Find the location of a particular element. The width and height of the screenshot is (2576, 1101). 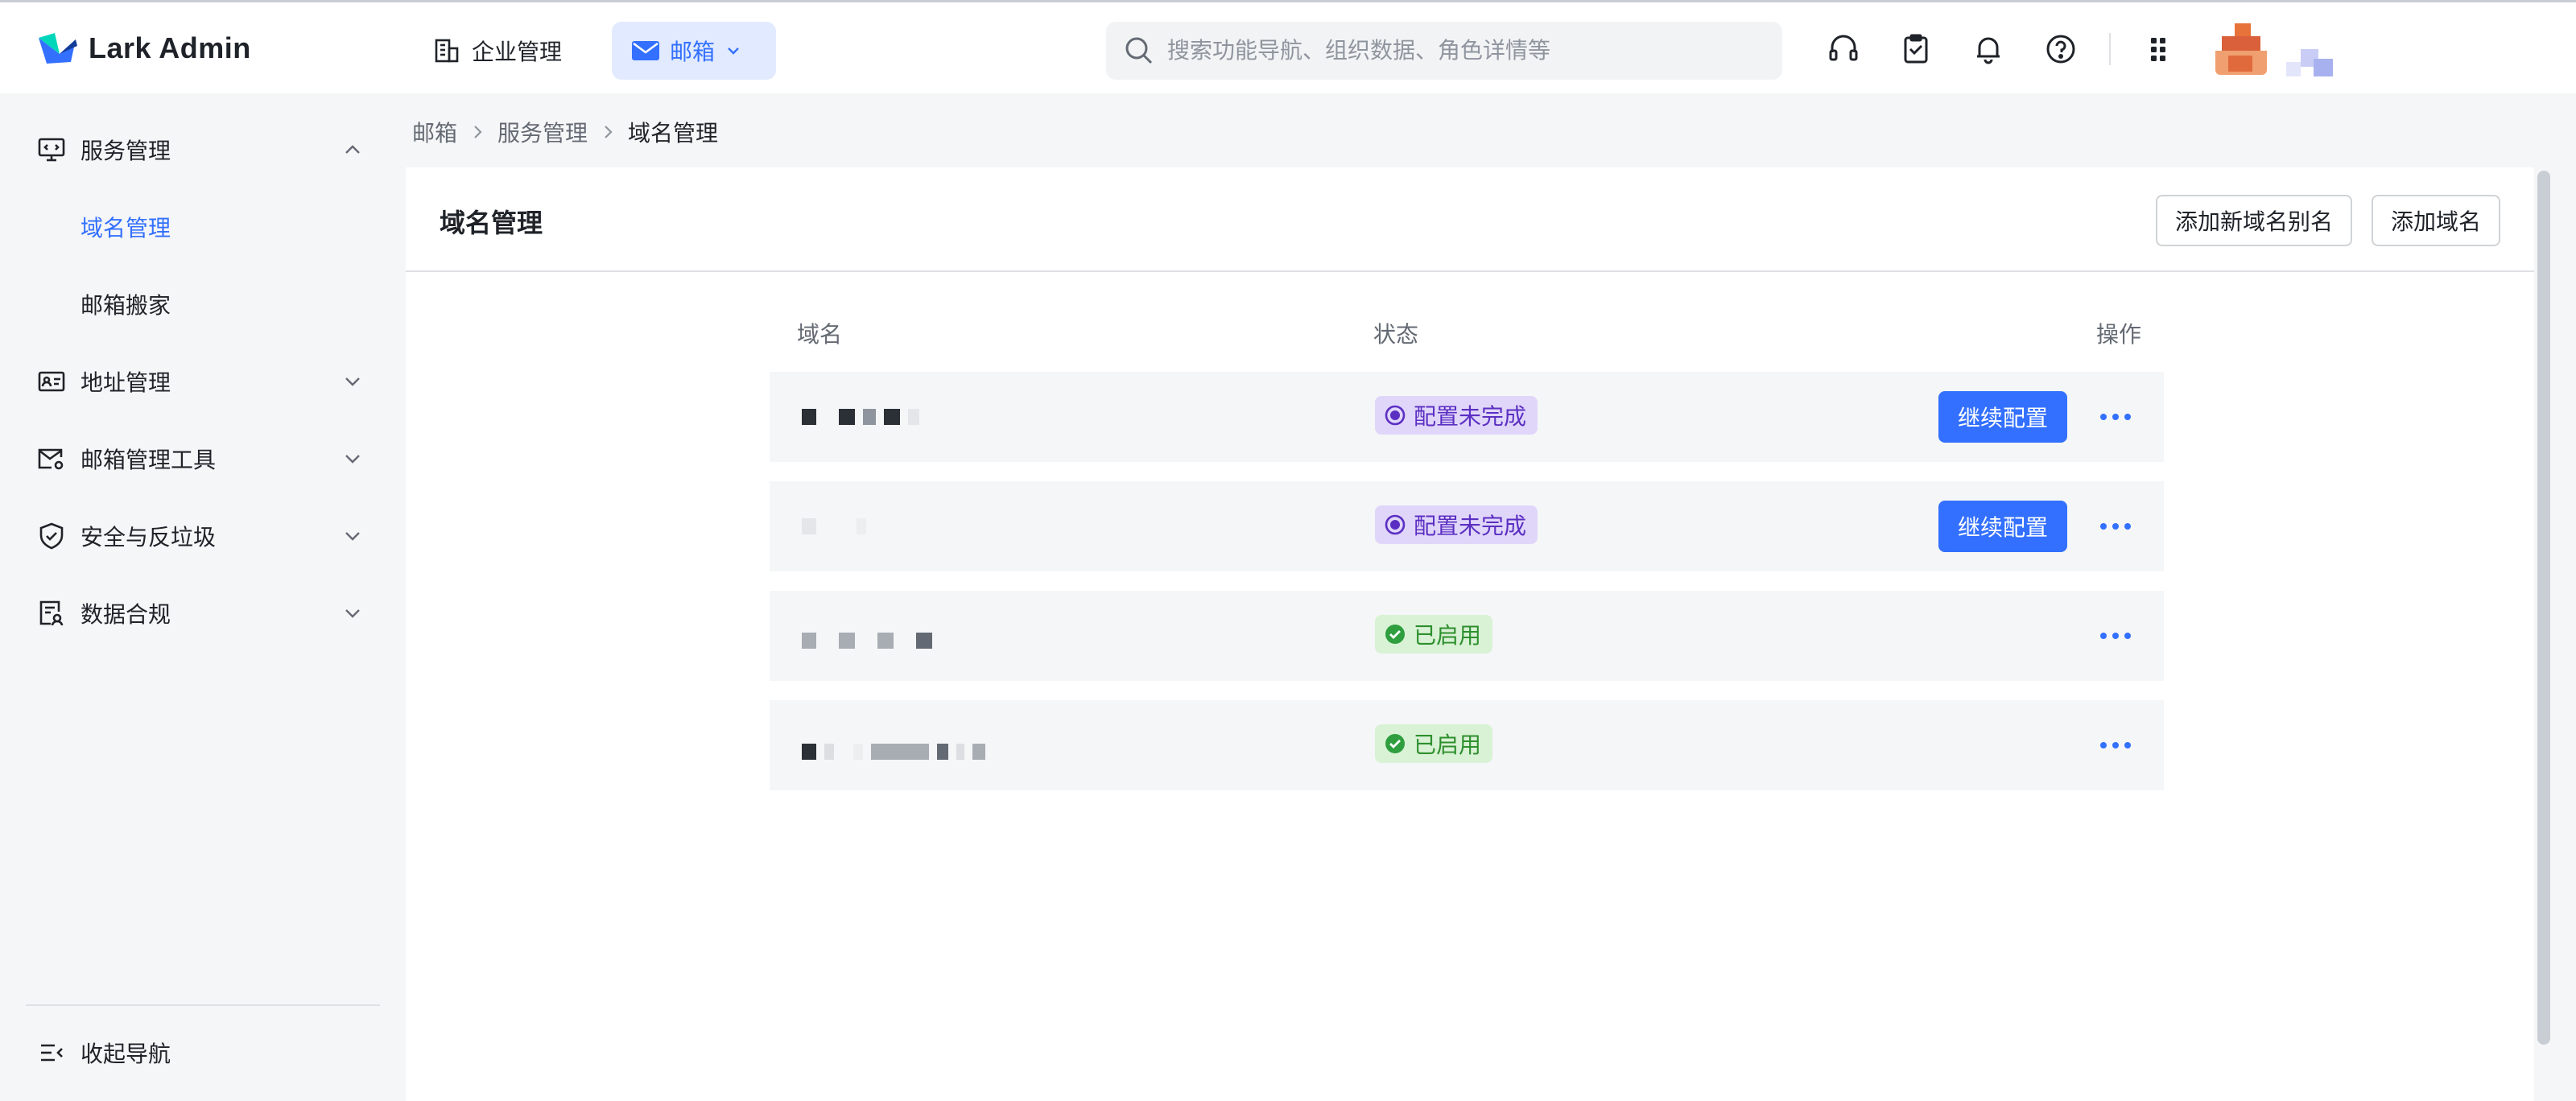

nav-enterprise-management: 企业管理 is located at coordinates (497, 51).